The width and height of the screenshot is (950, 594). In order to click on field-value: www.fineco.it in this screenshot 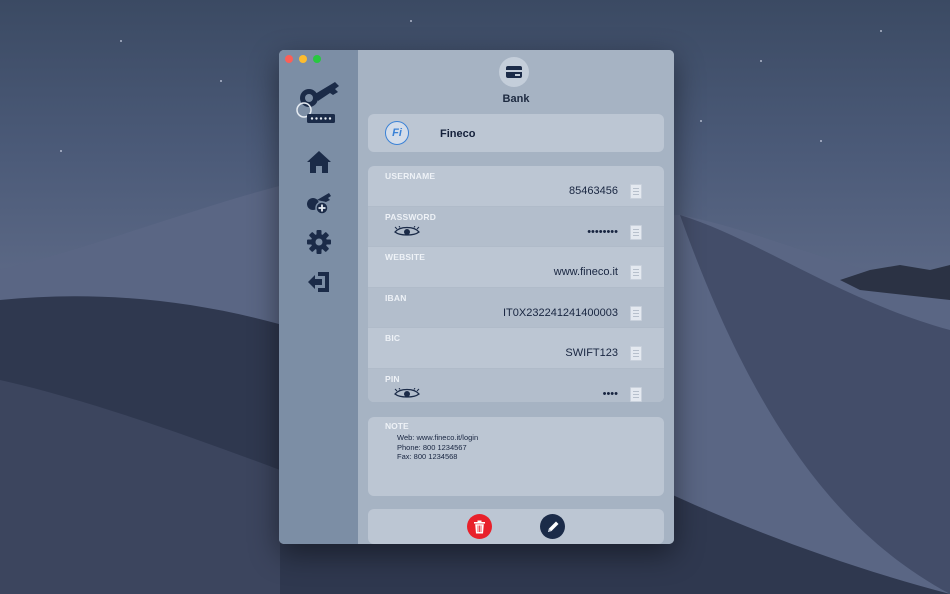, I will do `click(586, 272)`.